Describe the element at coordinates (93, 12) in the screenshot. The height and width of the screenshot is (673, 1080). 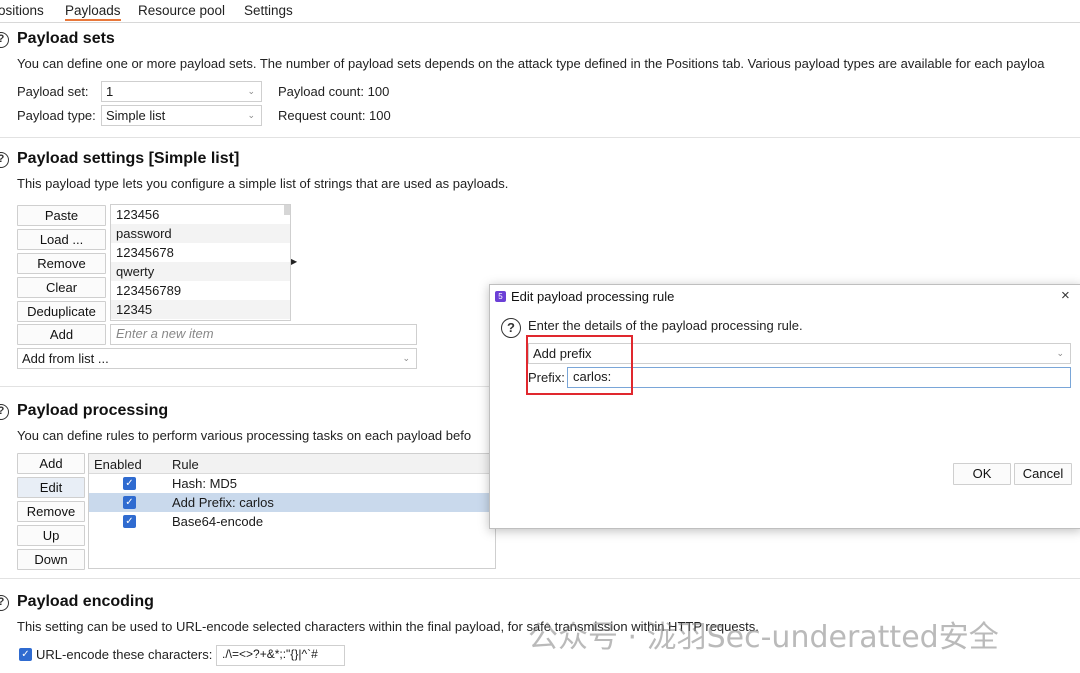
I see `tab-payloads: Payloads` at that location.